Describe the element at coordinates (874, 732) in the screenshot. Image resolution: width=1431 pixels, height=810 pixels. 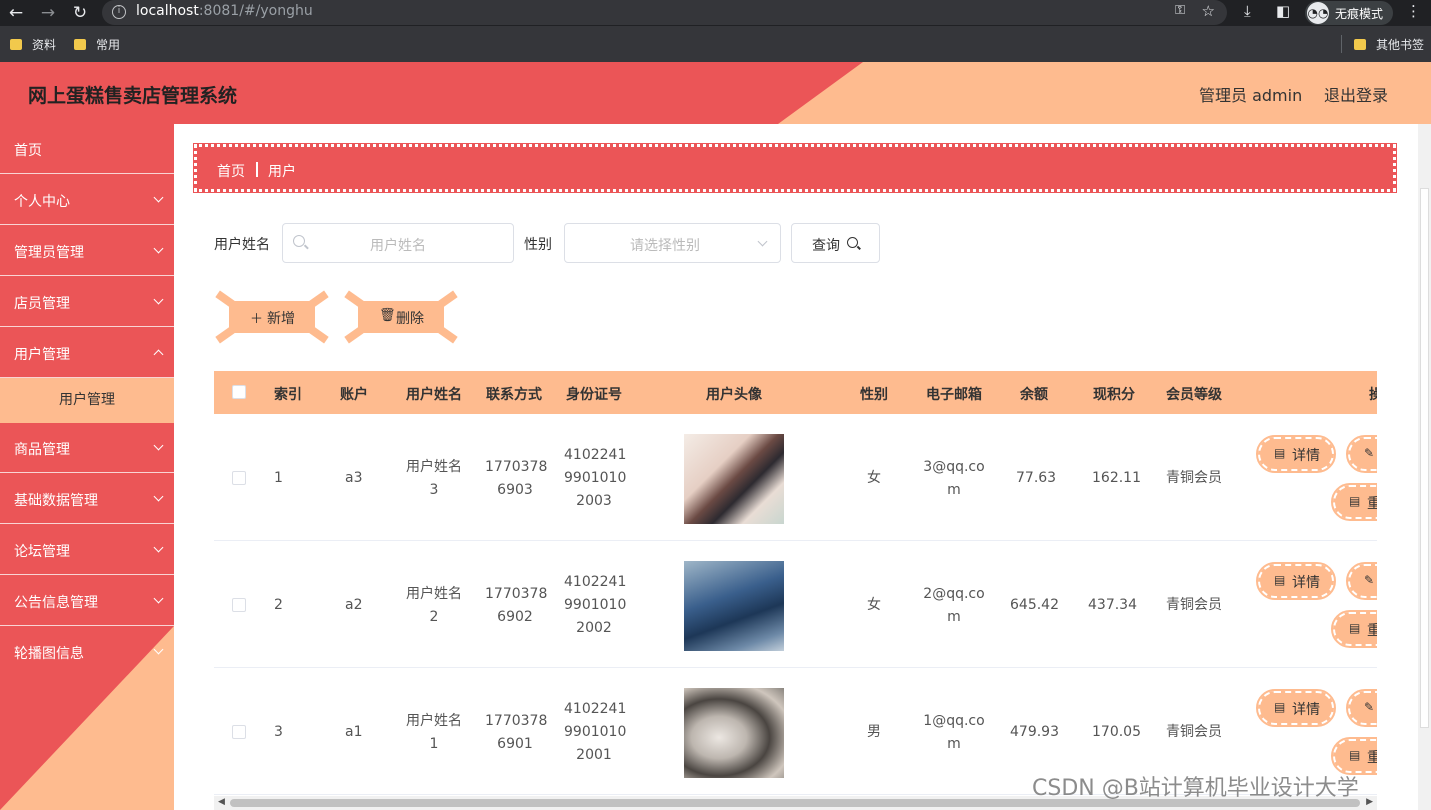
I see `cell-gender: 男` at that location.